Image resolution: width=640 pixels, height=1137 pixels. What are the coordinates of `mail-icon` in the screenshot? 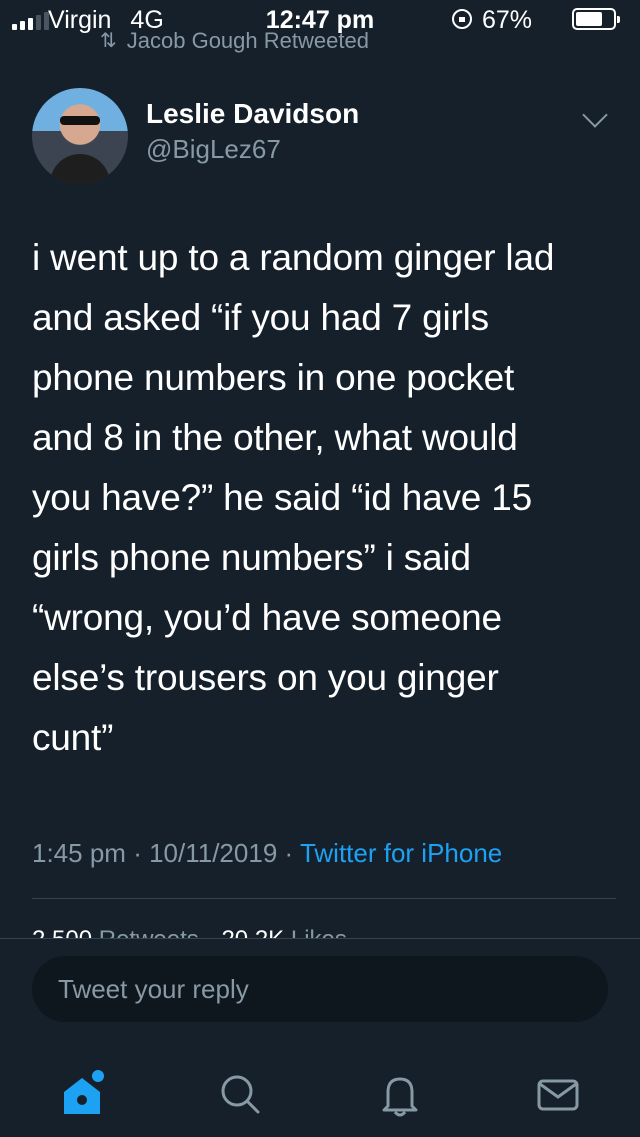 It's located at (558, 1095).